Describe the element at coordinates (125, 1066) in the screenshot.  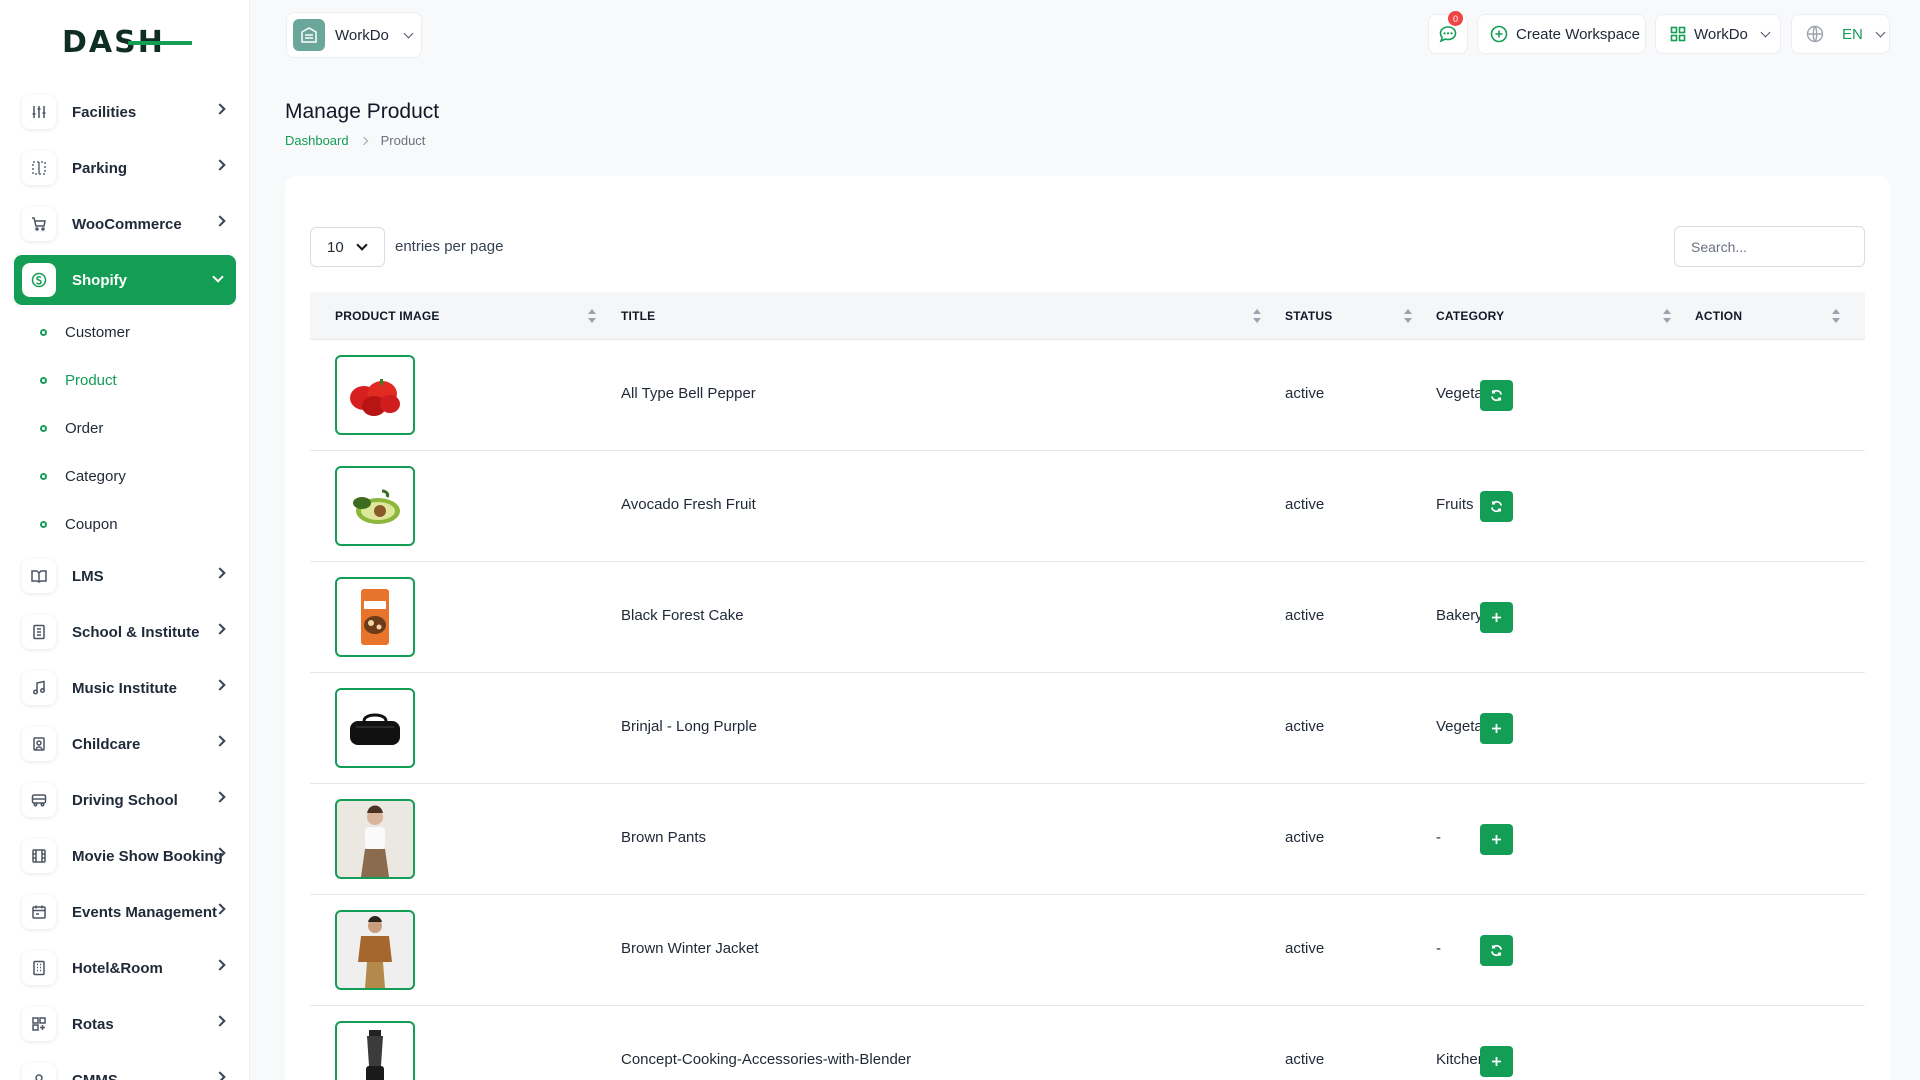
I see `sidebar-item-cmms: CMMS` at that location.